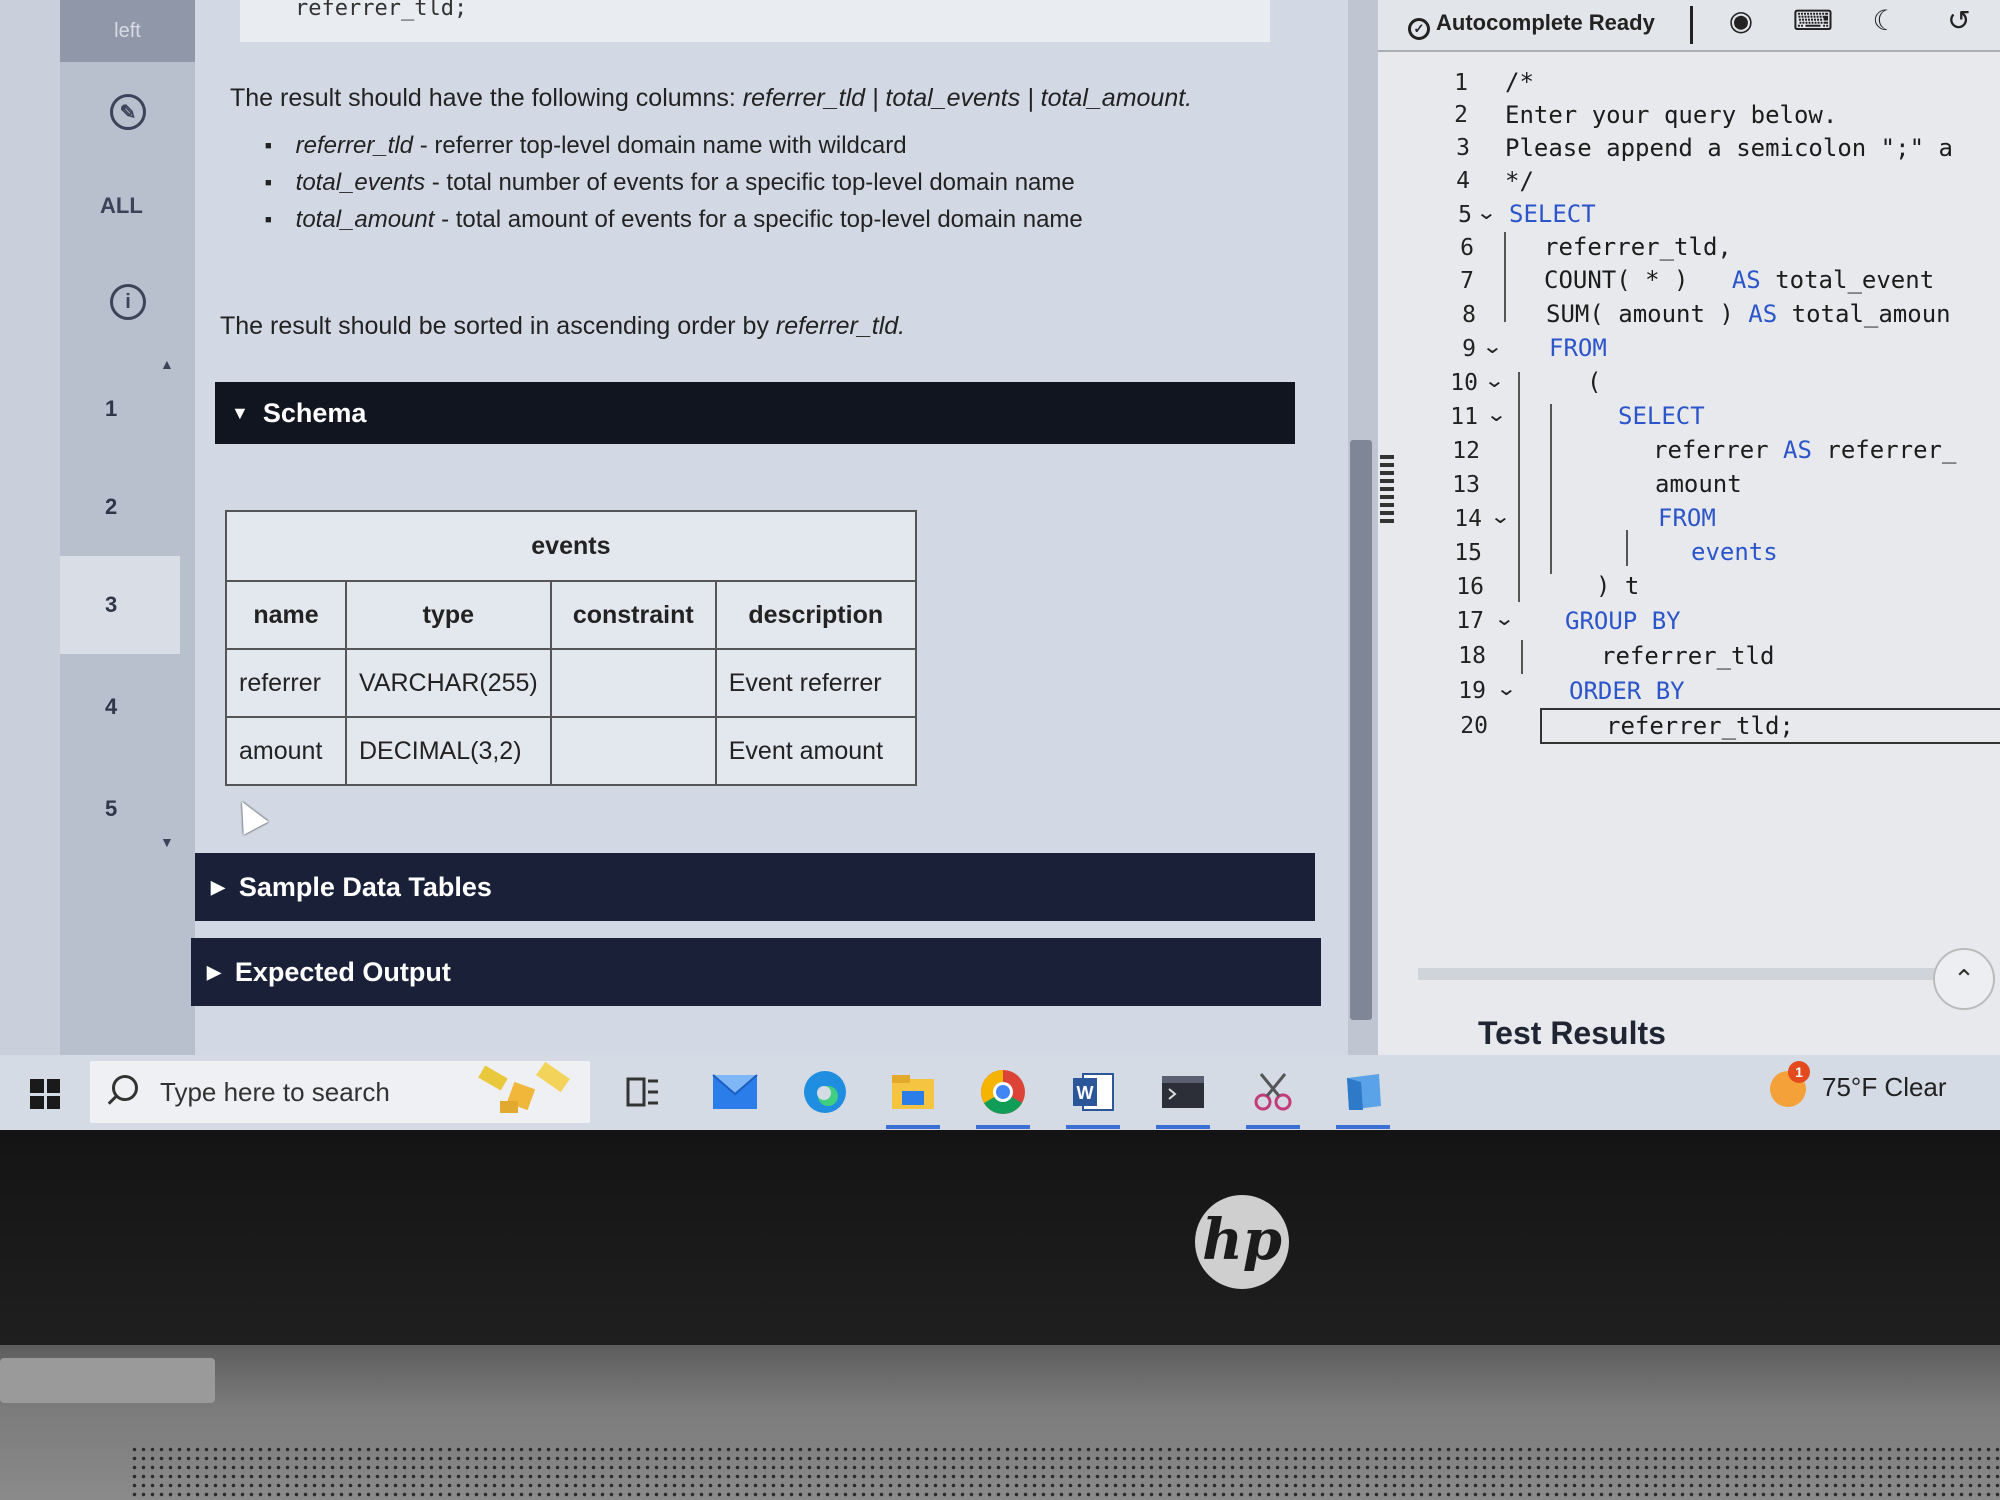 This screenshot has height=1500, width=2000. Describe the element at coordinates (755, 413) in the screenshot. I see `schema-toggle: ▼ Schema` at that location.